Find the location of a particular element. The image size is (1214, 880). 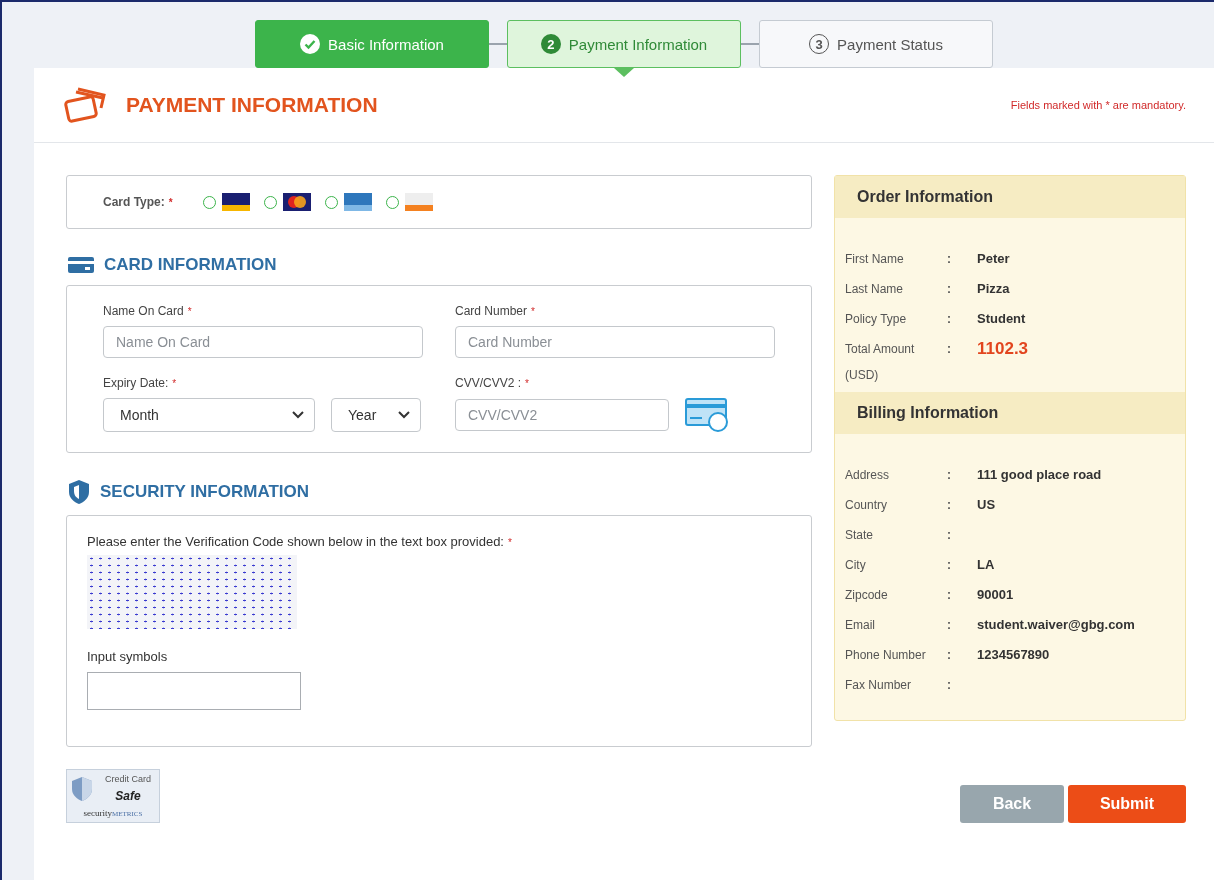

dropdown-select: Year is located at coordinates (376, 415).